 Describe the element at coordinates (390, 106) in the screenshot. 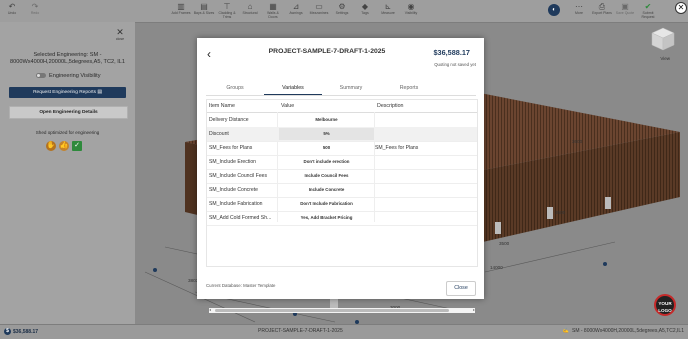

I see `column-header-description: Description` at that location.